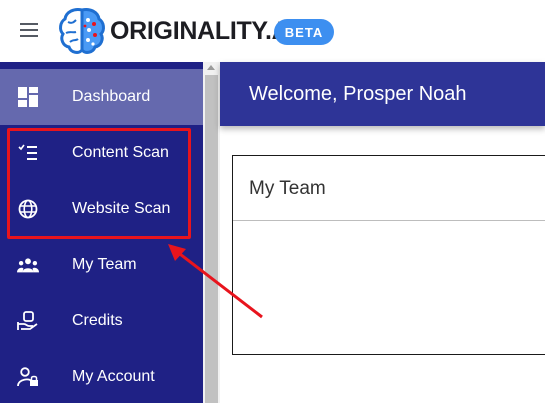  I want to click on brand-name: ORIGINALITY.AI, so click(203, 31).